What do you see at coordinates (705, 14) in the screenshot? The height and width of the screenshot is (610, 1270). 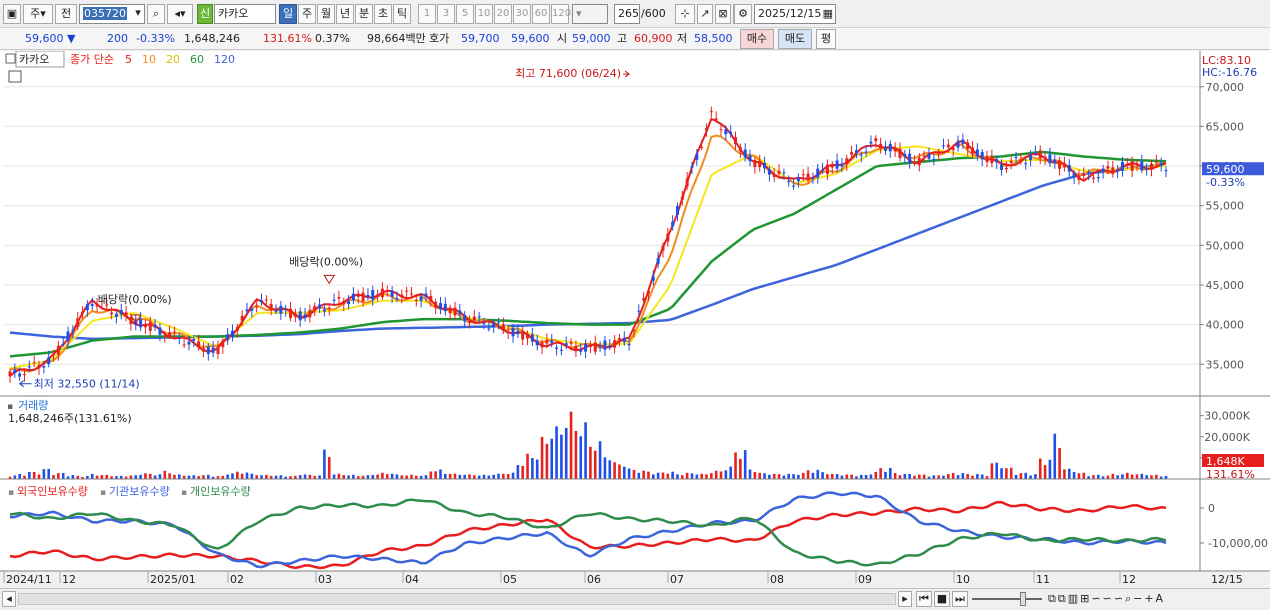 I see `draw-tool-icon: ↗` at bounding box center [705, 14].